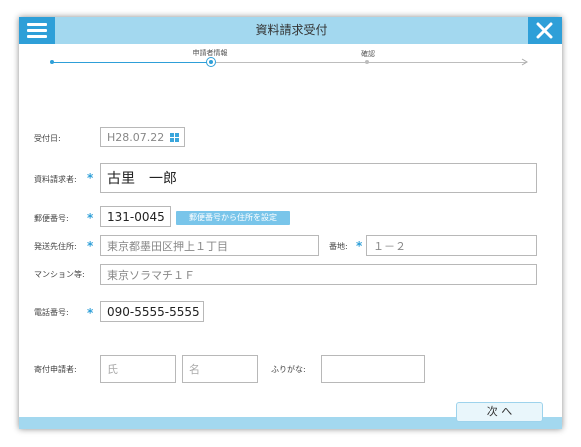  Describe the element at coordinates (368, 54) in the screenshot. I see `step-label-confirm: 確認` at that location.